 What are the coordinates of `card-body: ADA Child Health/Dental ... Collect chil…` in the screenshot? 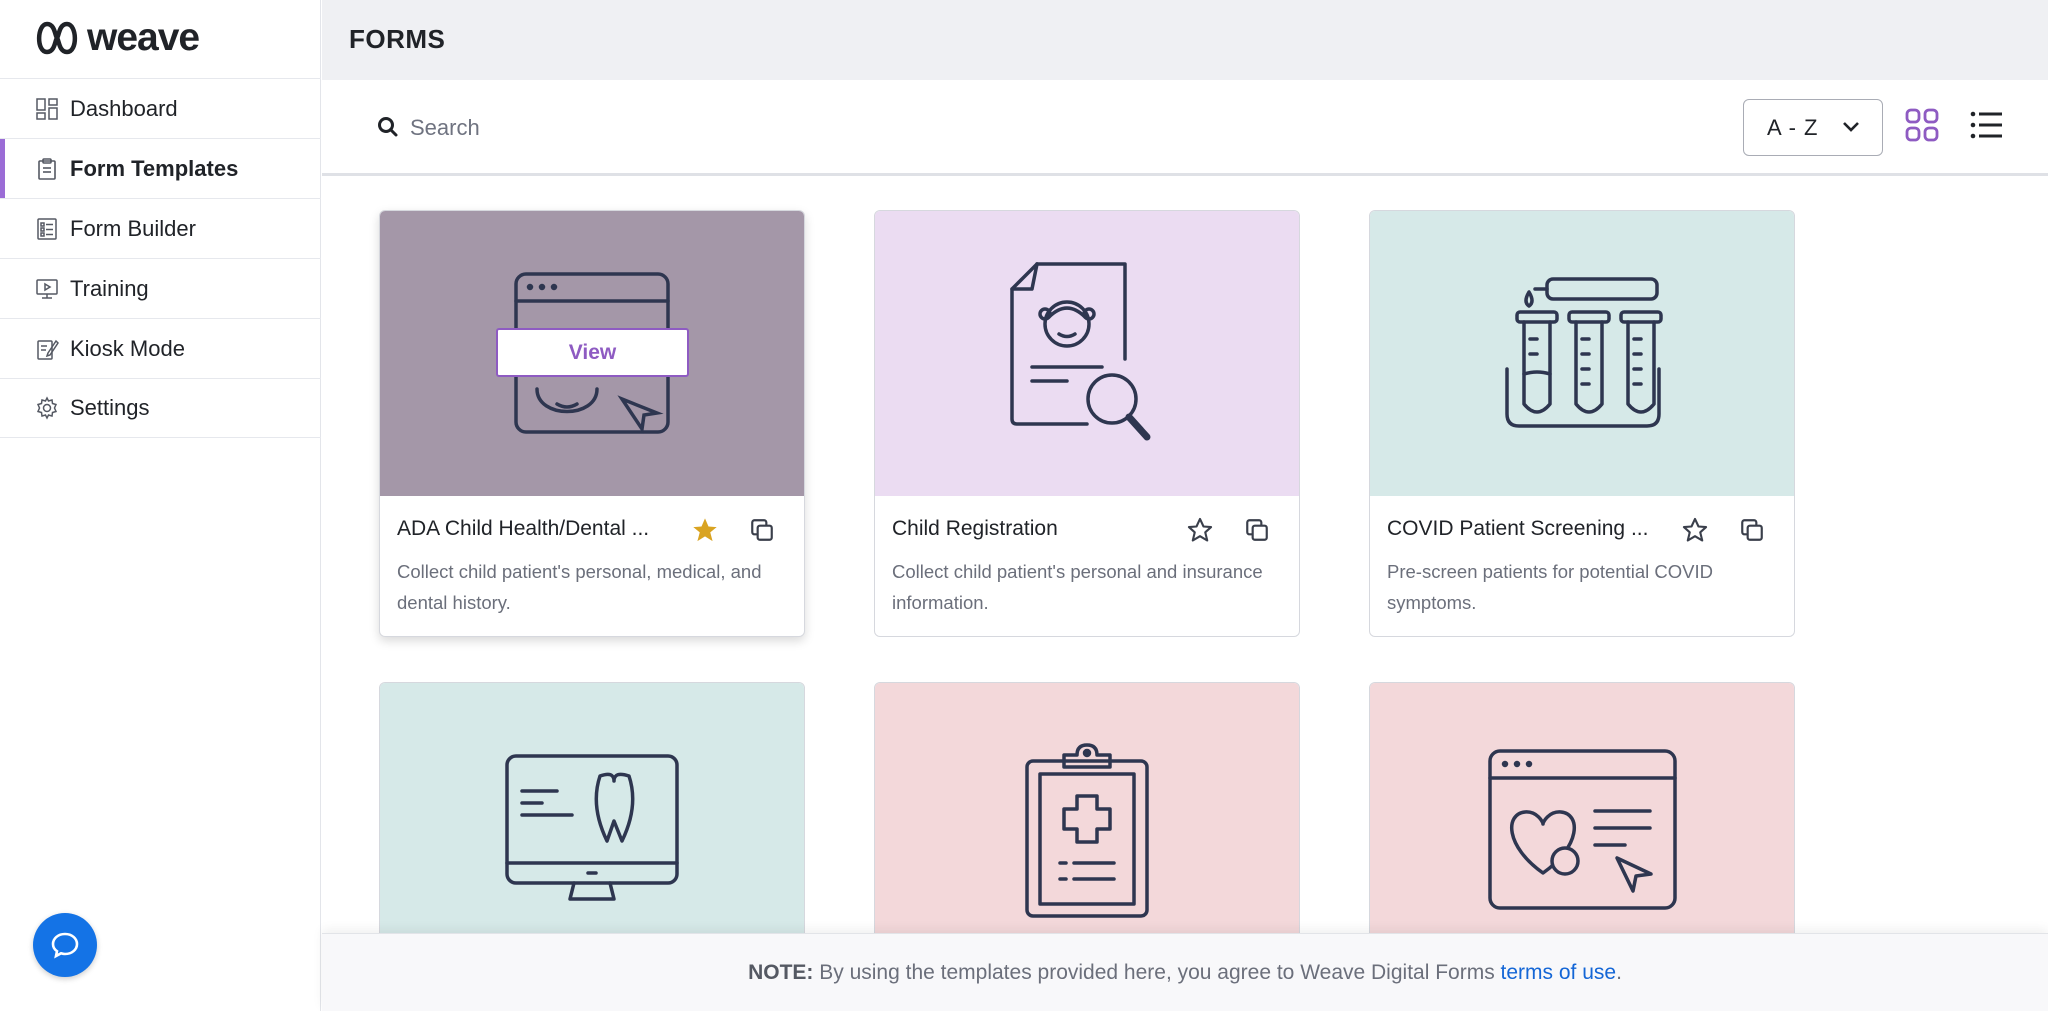 It's located at (592, 566).